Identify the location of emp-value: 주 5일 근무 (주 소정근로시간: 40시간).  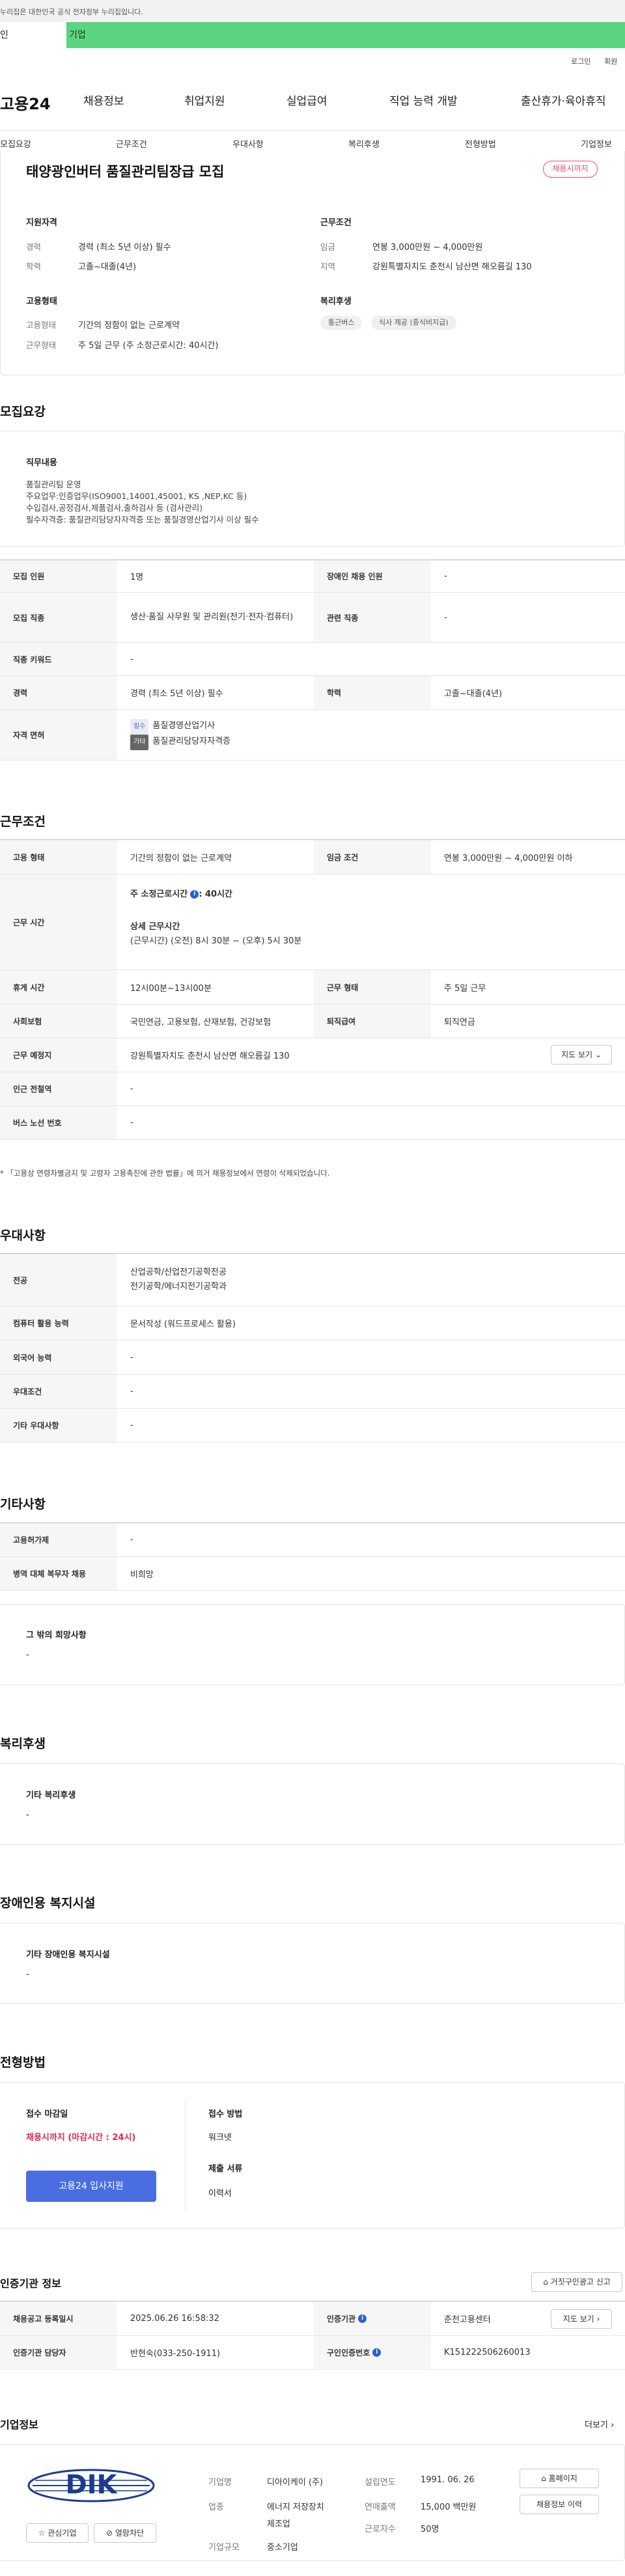
(148, 346).